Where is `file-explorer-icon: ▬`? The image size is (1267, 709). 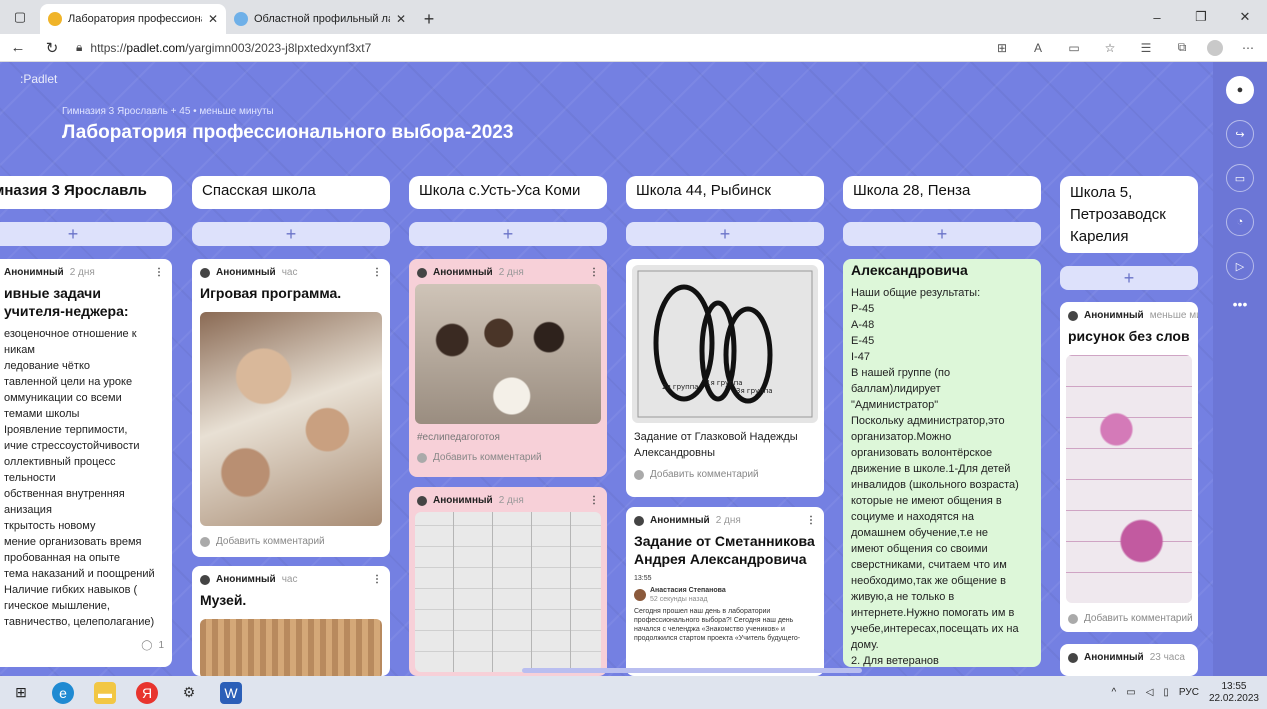
file-explorer-icon: ▬ is located at coordinates (105, 692).